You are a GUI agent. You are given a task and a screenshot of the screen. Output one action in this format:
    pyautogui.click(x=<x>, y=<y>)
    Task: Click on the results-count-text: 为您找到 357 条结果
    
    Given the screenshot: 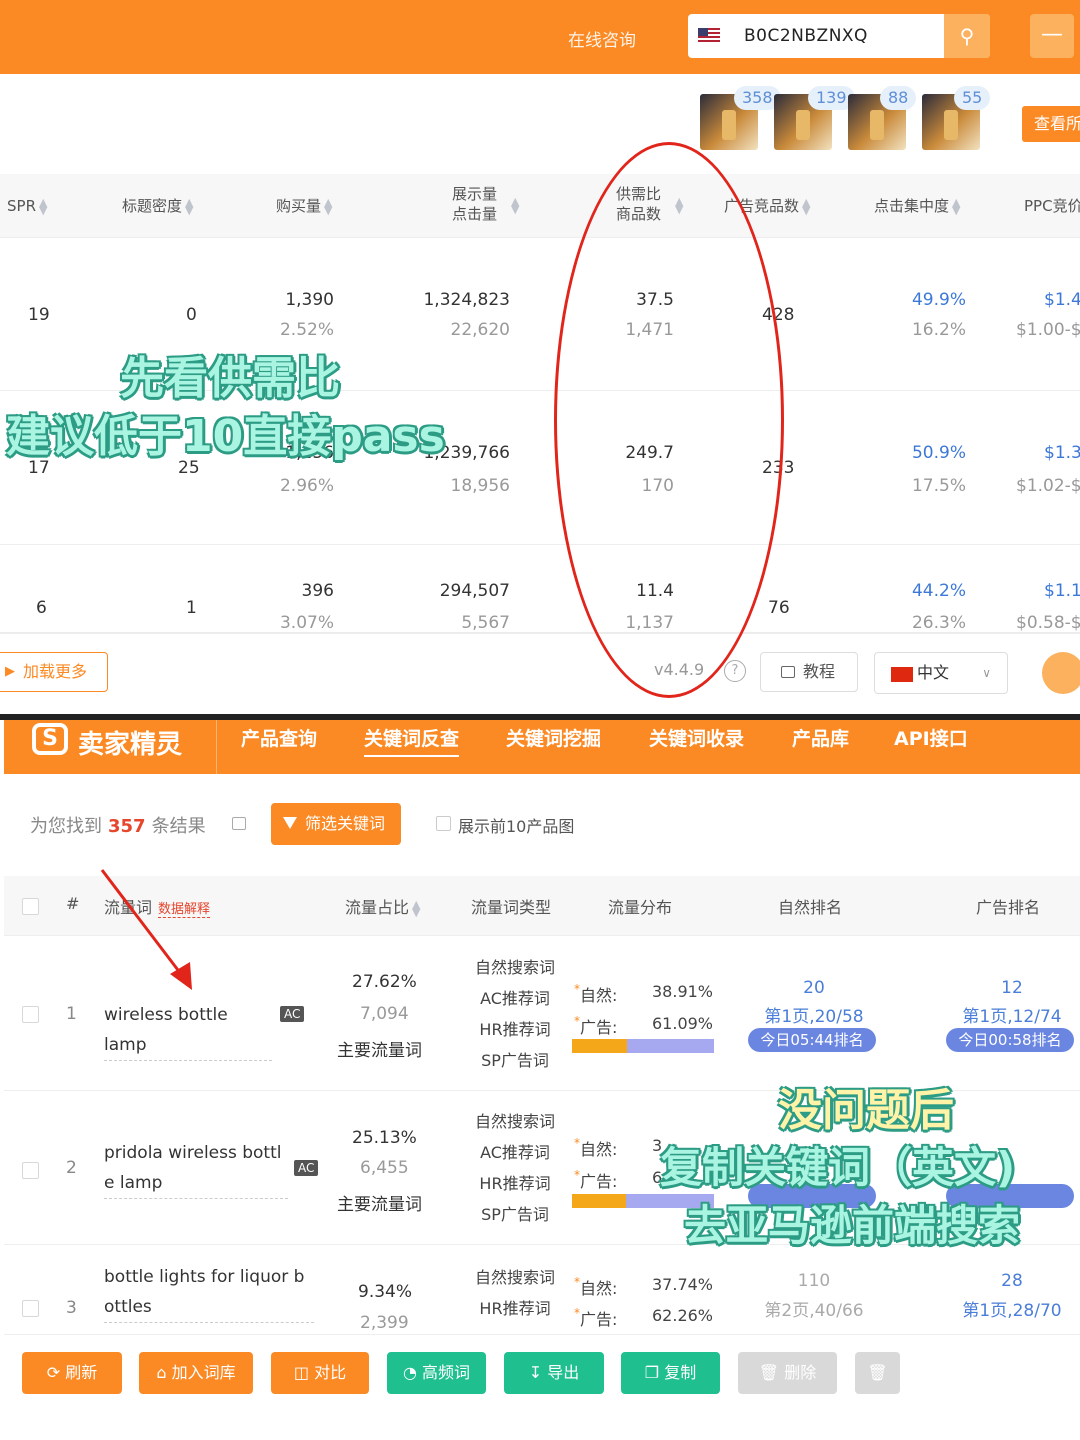 What is the action you would take?
    pyautogui.click(x=118, y=825)
    